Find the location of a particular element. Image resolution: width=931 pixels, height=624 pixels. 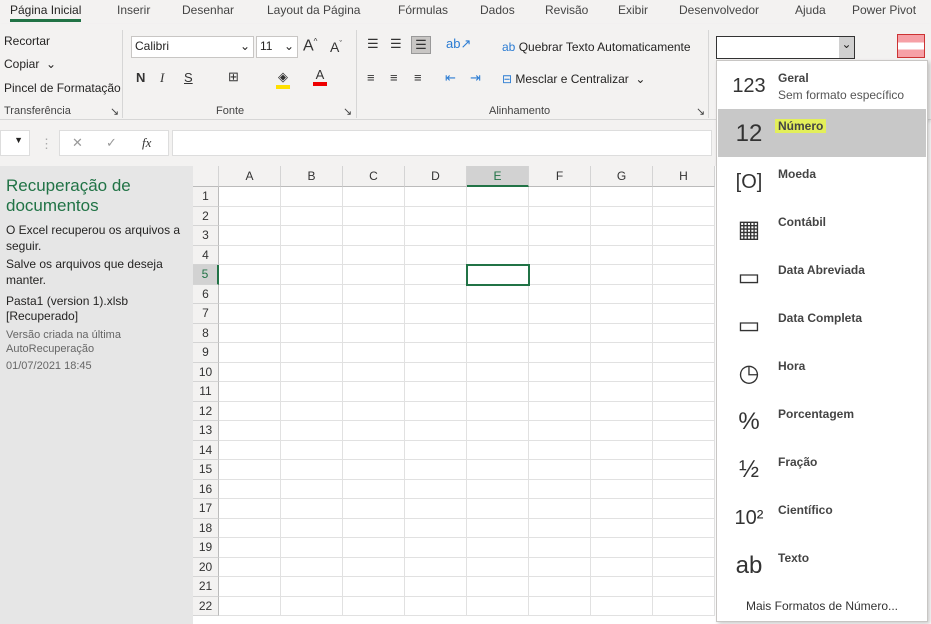

row-header: 14 is located at coordinates (206, 450).